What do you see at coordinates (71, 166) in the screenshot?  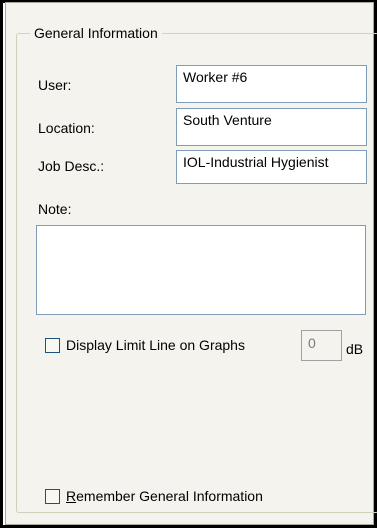 I see `job-desc-label: Job Desc.:` at bounding box center [71, 166].